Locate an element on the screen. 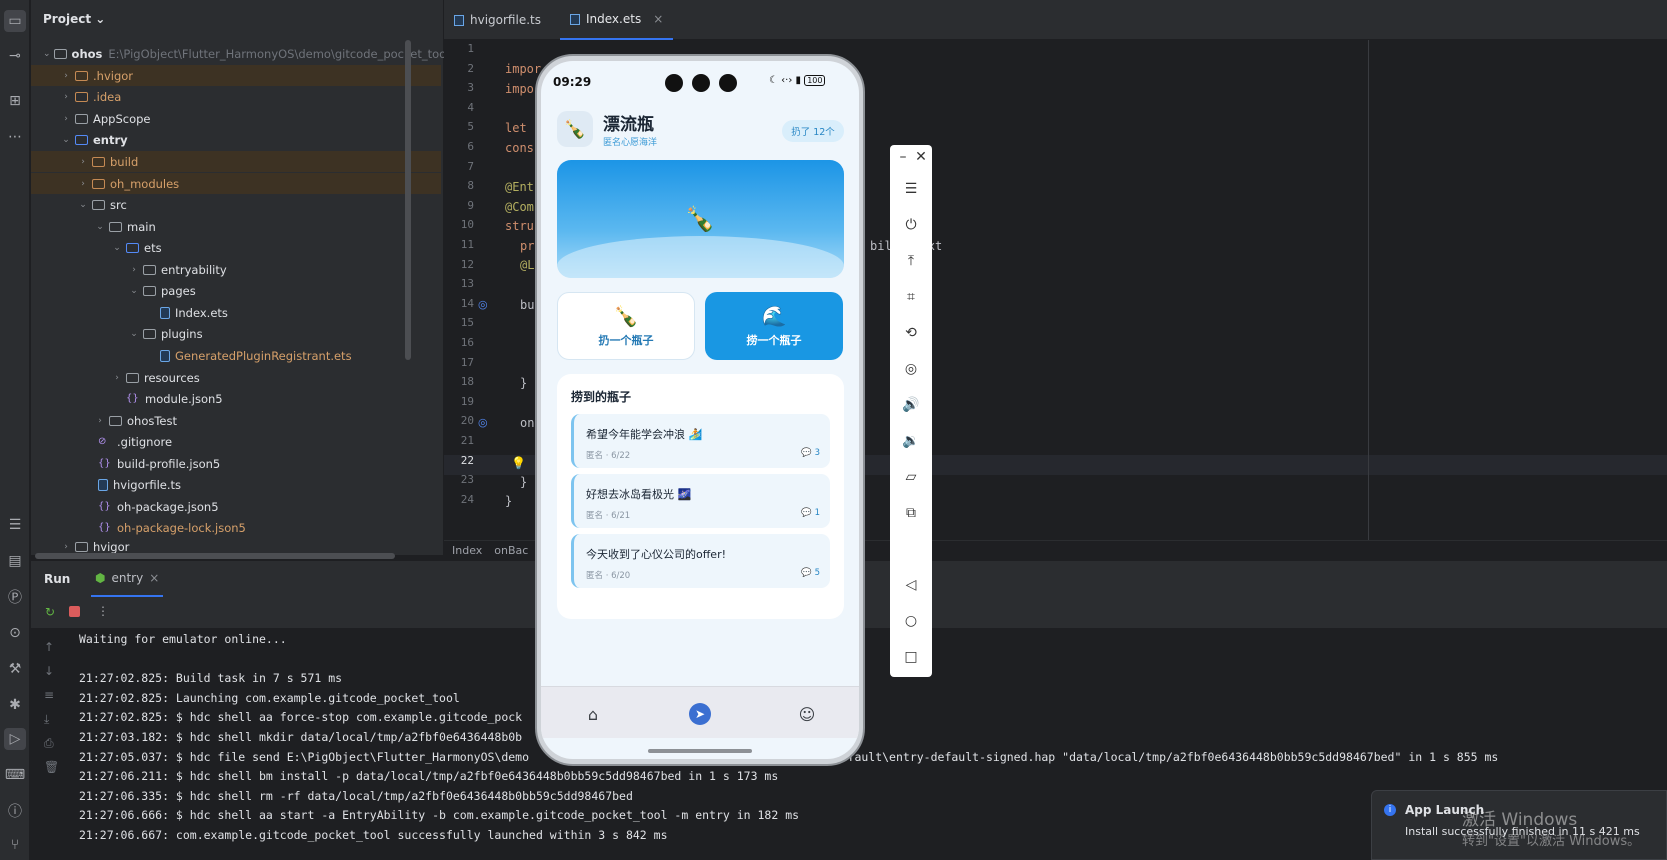  volume-down-icon: 🔉 is located at coordinates (911, 441).